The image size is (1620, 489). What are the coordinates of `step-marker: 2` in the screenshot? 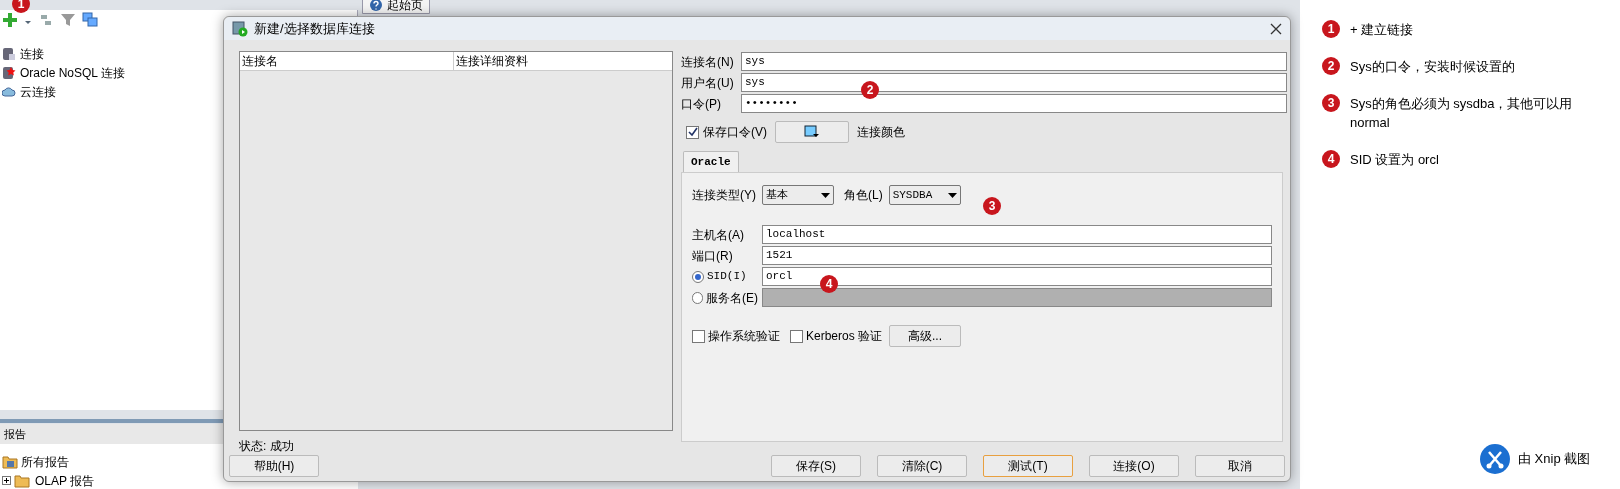 It's located at (1331, 66).